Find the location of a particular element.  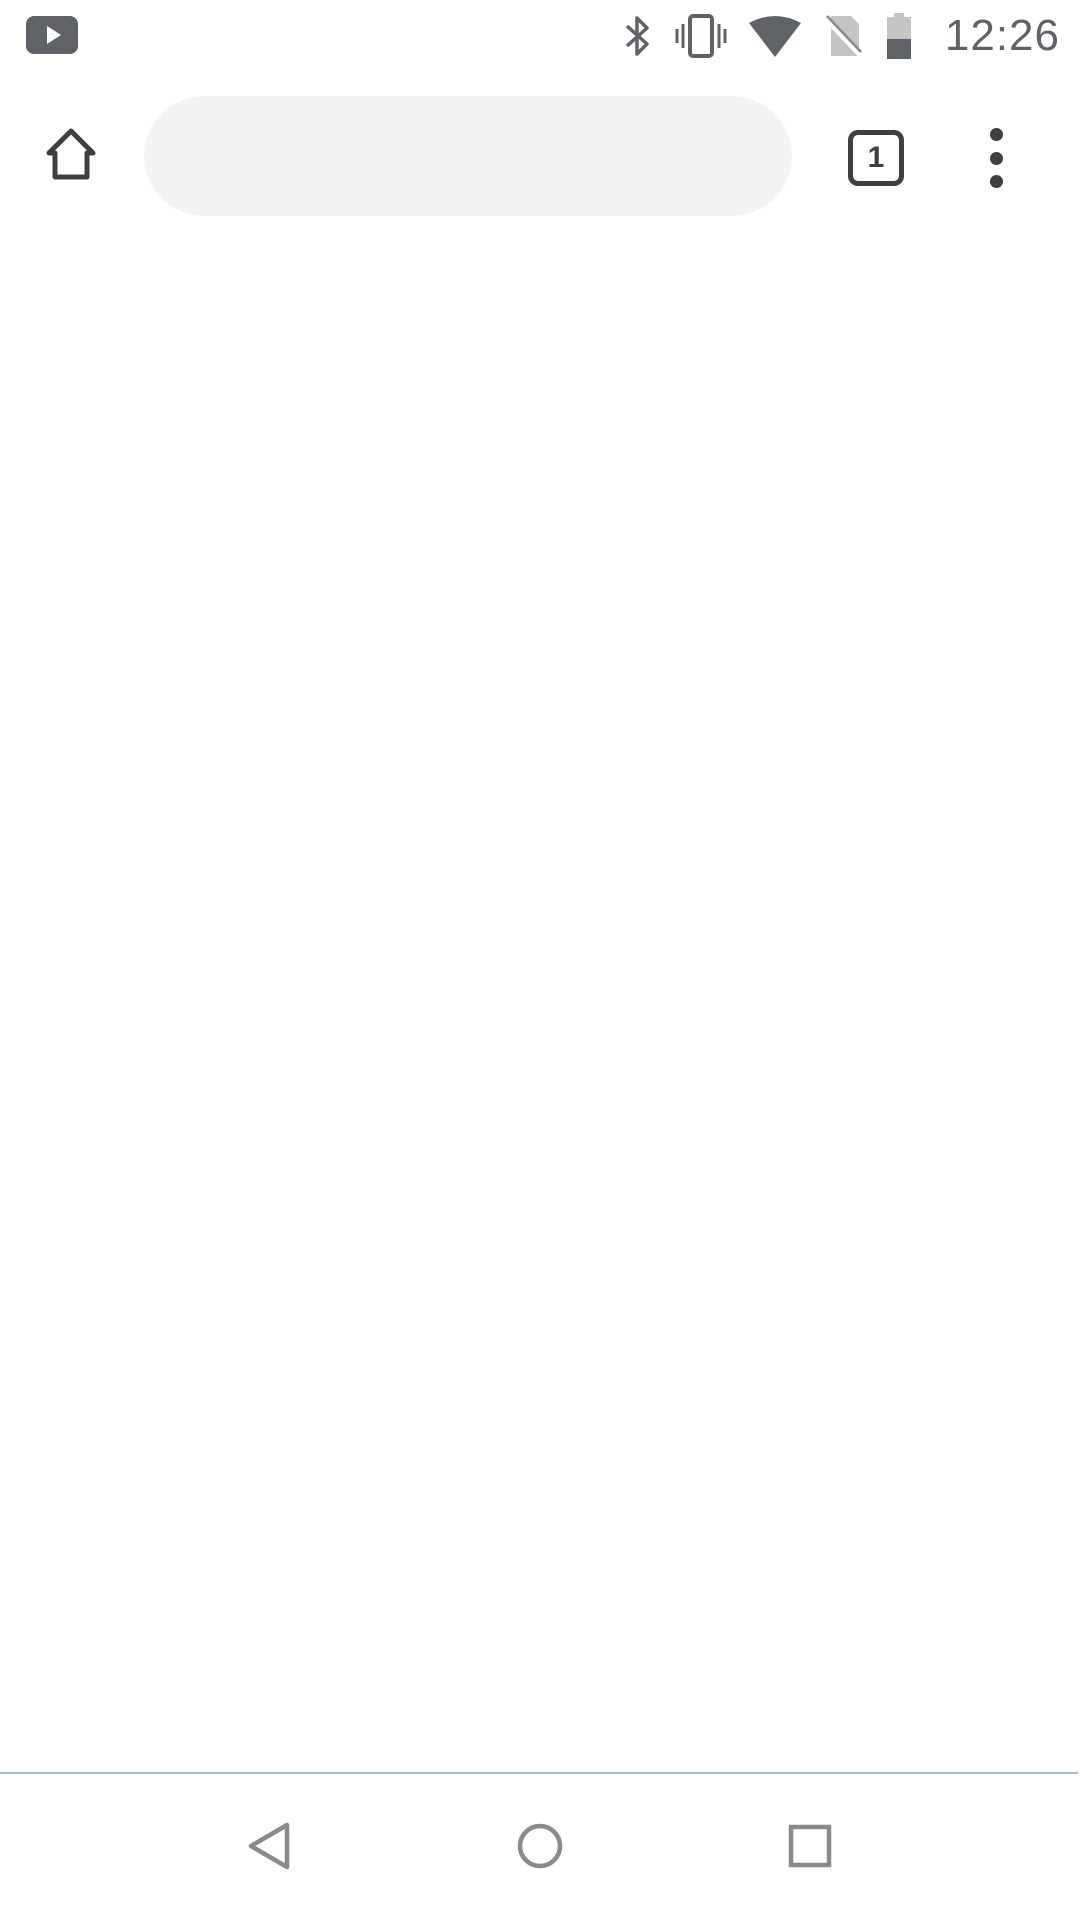

tab-count: 1 is located at coordinates (876, 157).